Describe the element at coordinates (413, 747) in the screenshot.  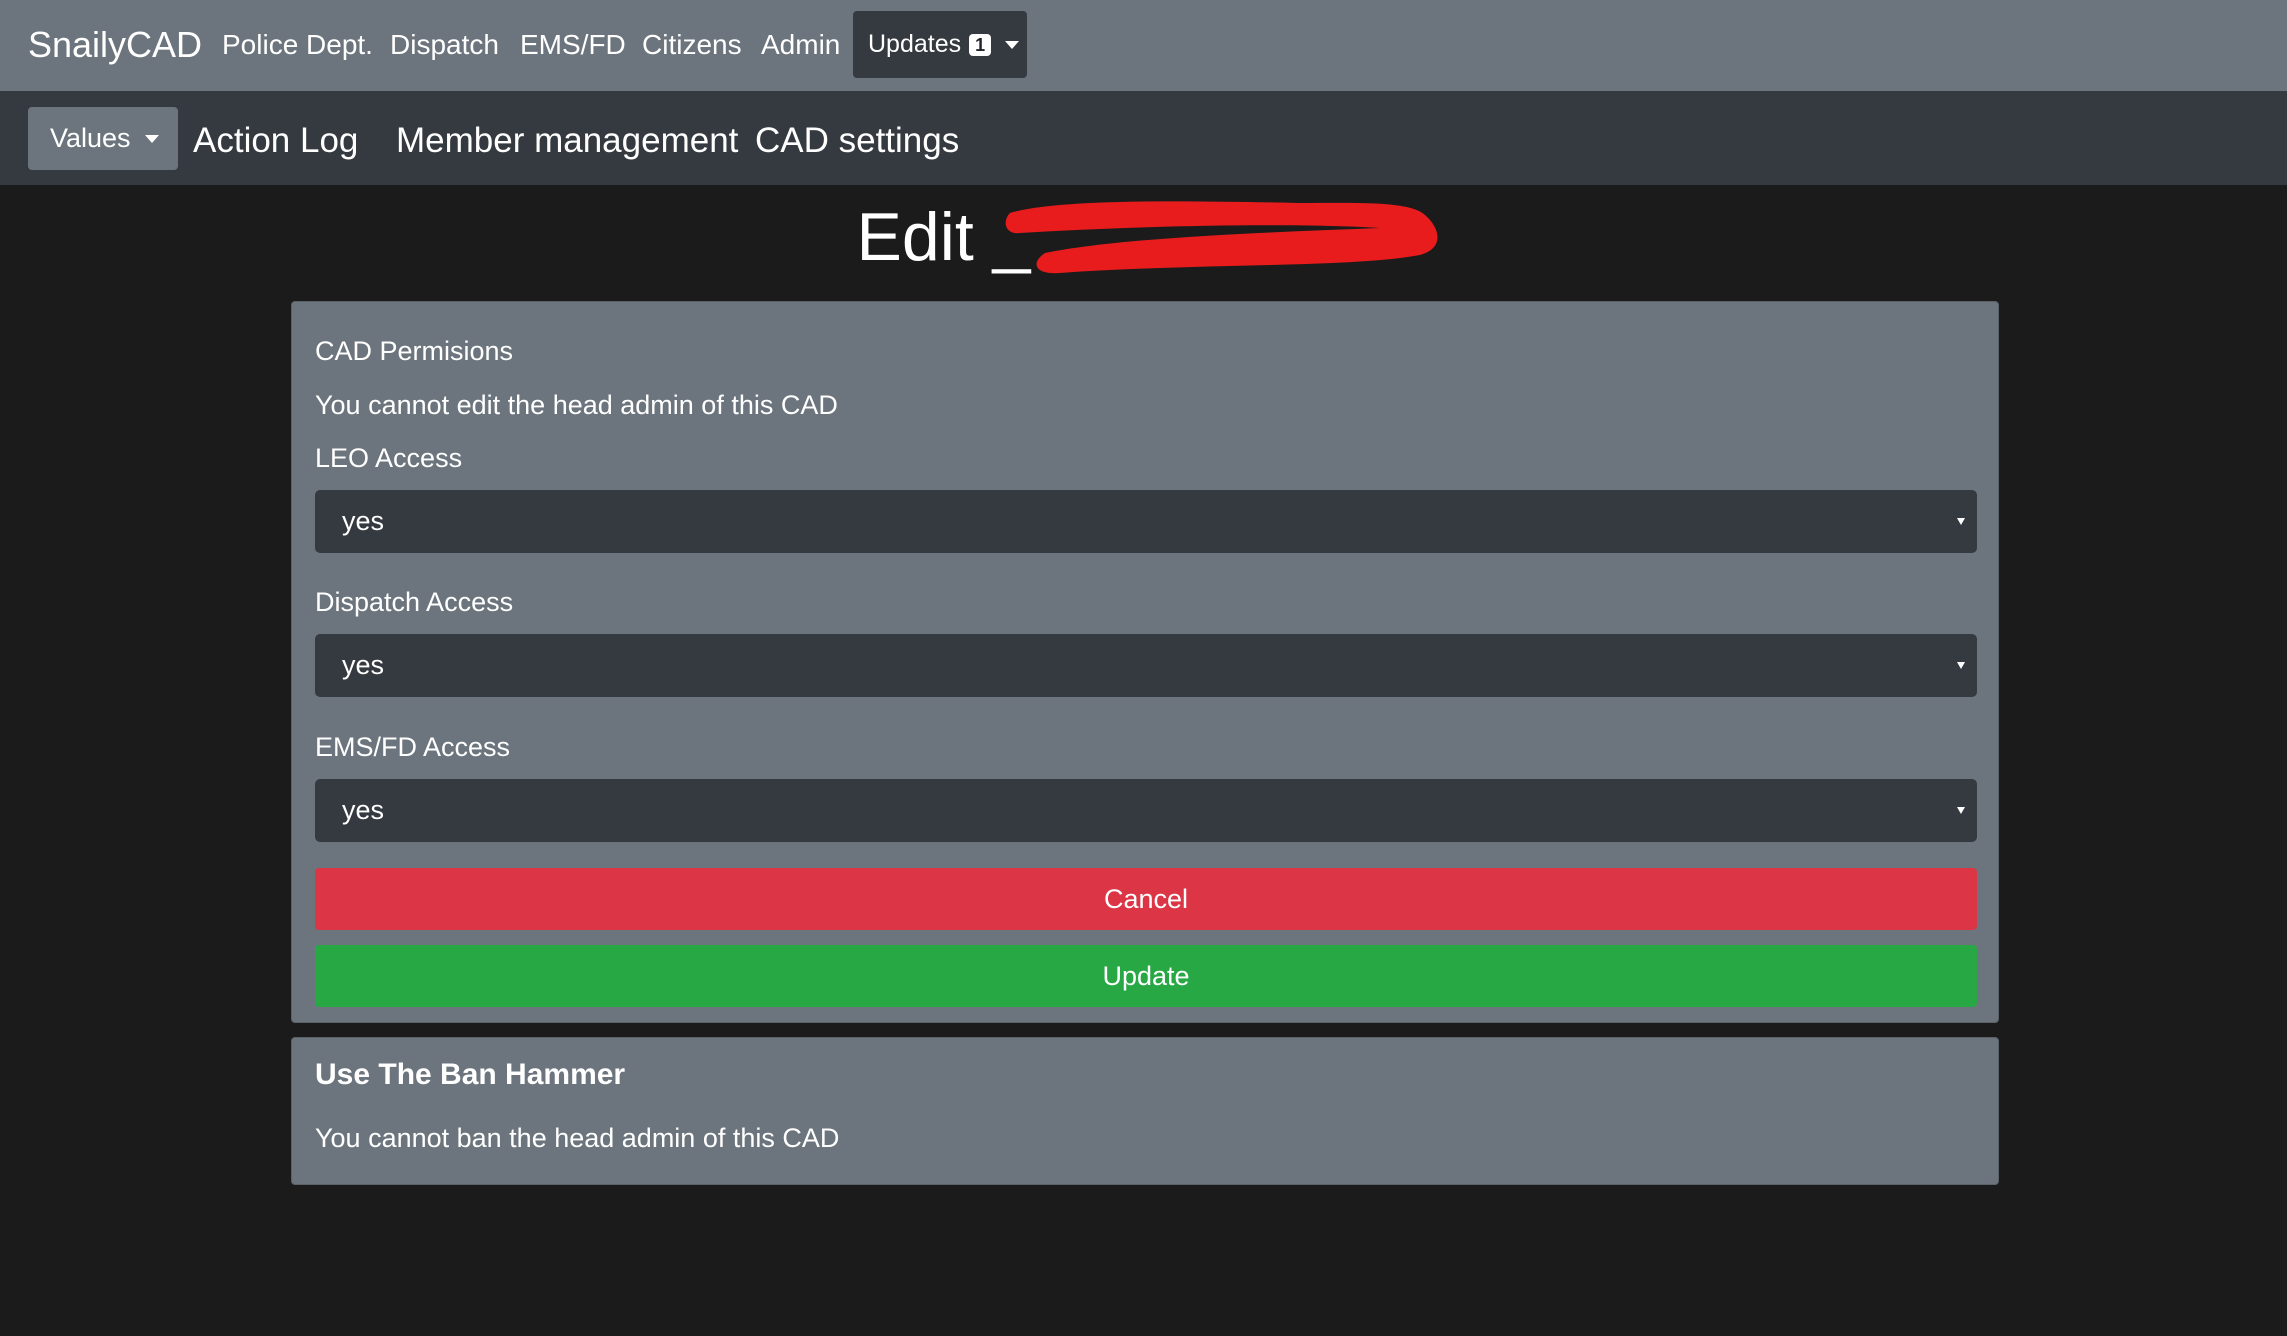
I see `ems-fd-access-label: EMS/FD Access` at that location.